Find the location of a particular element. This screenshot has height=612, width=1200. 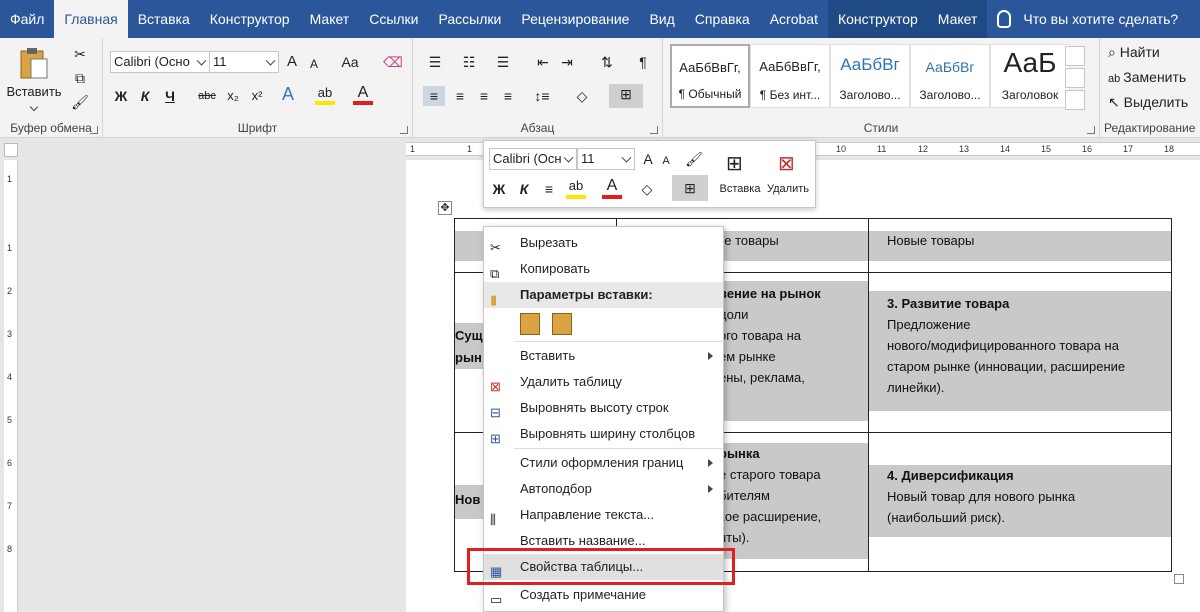

ruler-tab-selector is located at coordinates (11, 150).